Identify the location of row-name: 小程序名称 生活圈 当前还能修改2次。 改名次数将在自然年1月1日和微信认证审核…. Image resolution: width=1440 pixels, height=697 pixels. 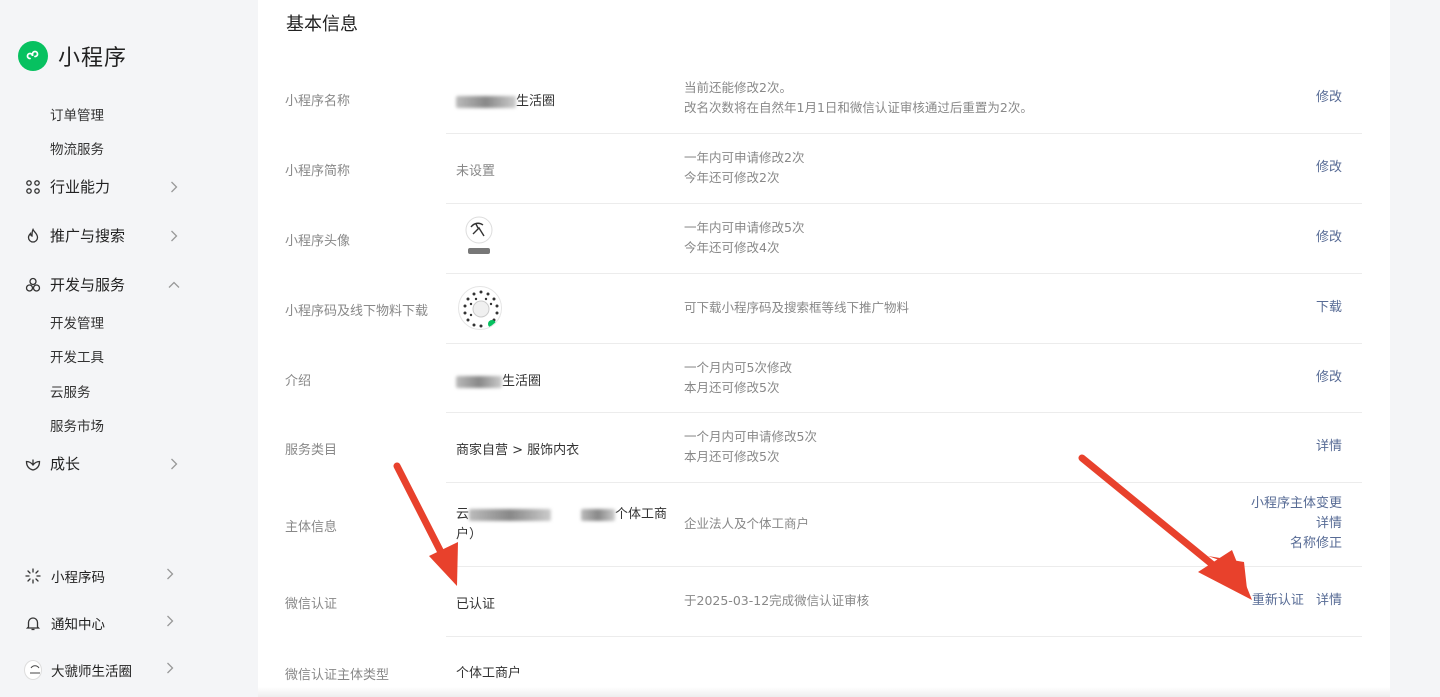
(810, 99).